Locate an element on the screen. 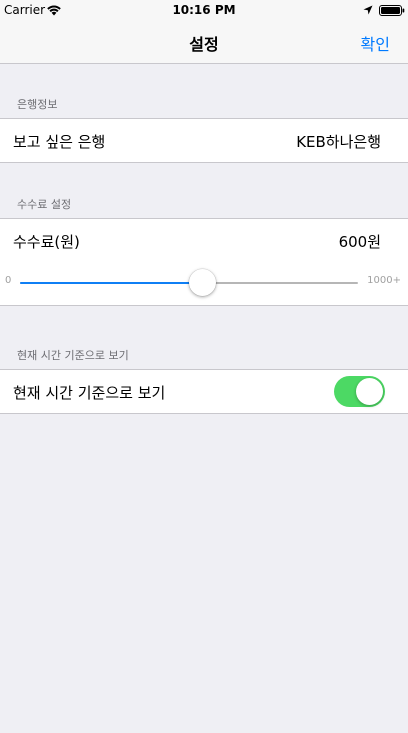 The width and height of the screenshot is (408, 733). page-title: 설정 is located at coordinates (204, 44).